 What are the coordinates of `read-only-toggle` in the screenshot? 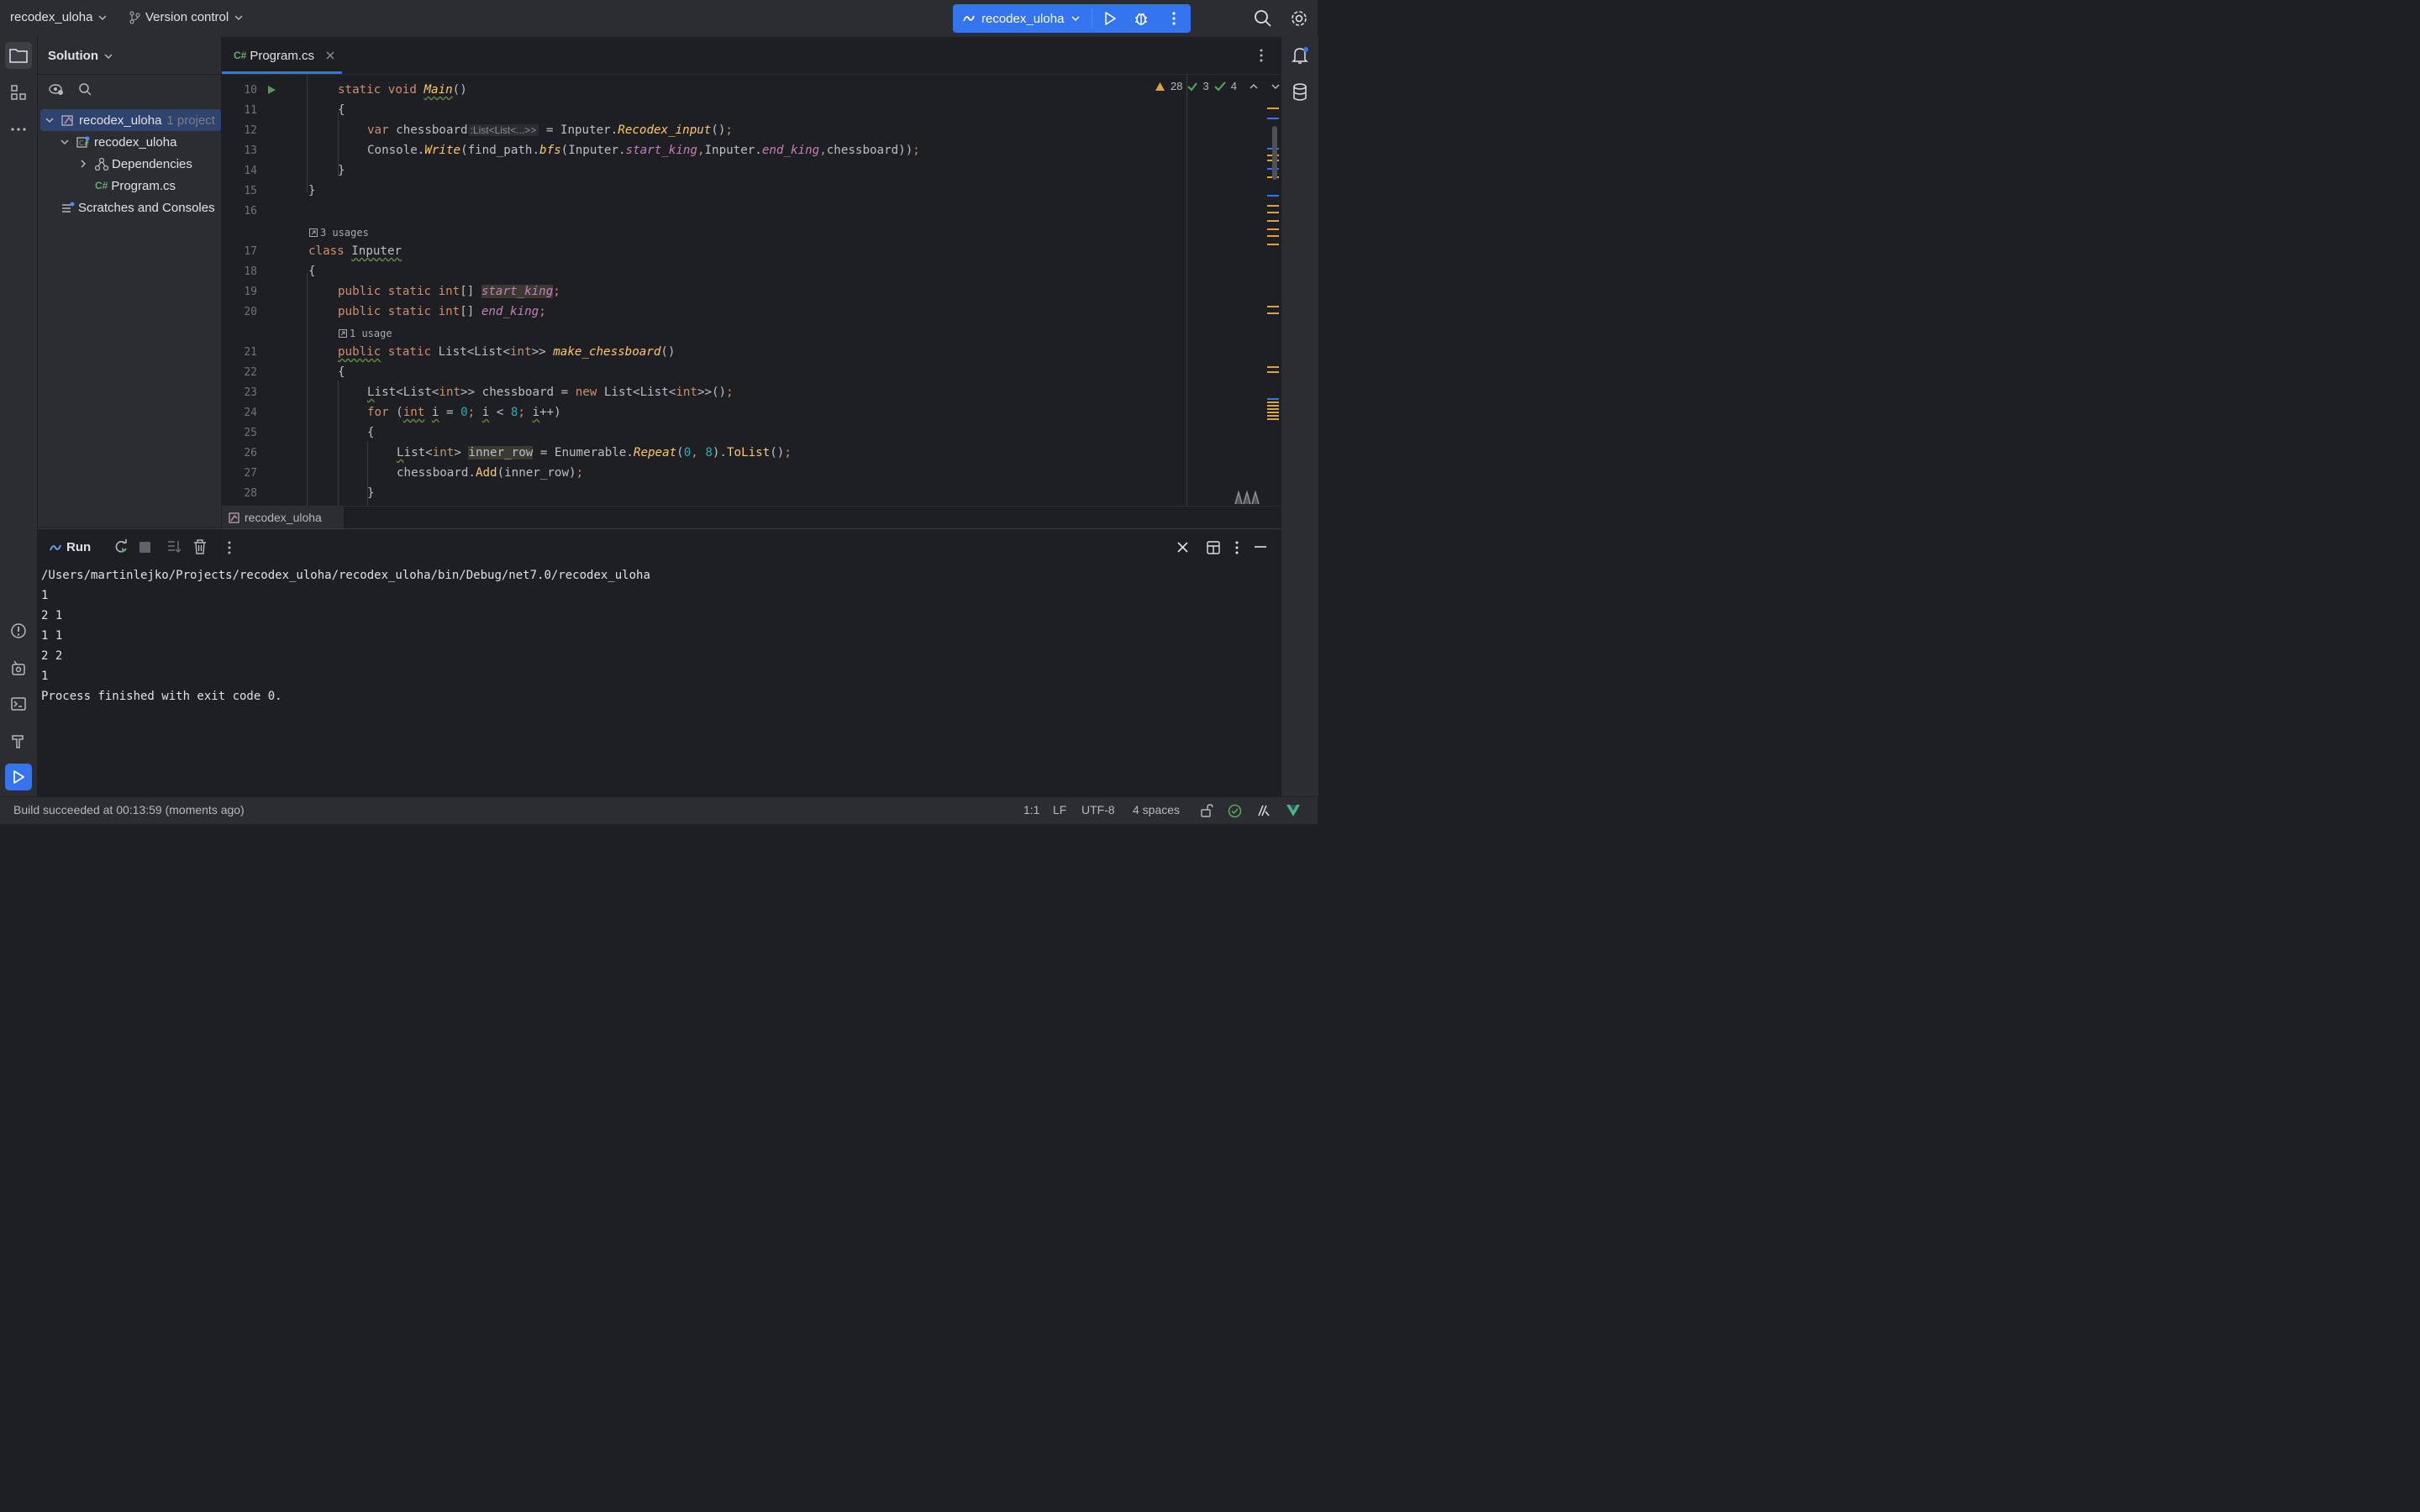 It's located at (1206, 810).